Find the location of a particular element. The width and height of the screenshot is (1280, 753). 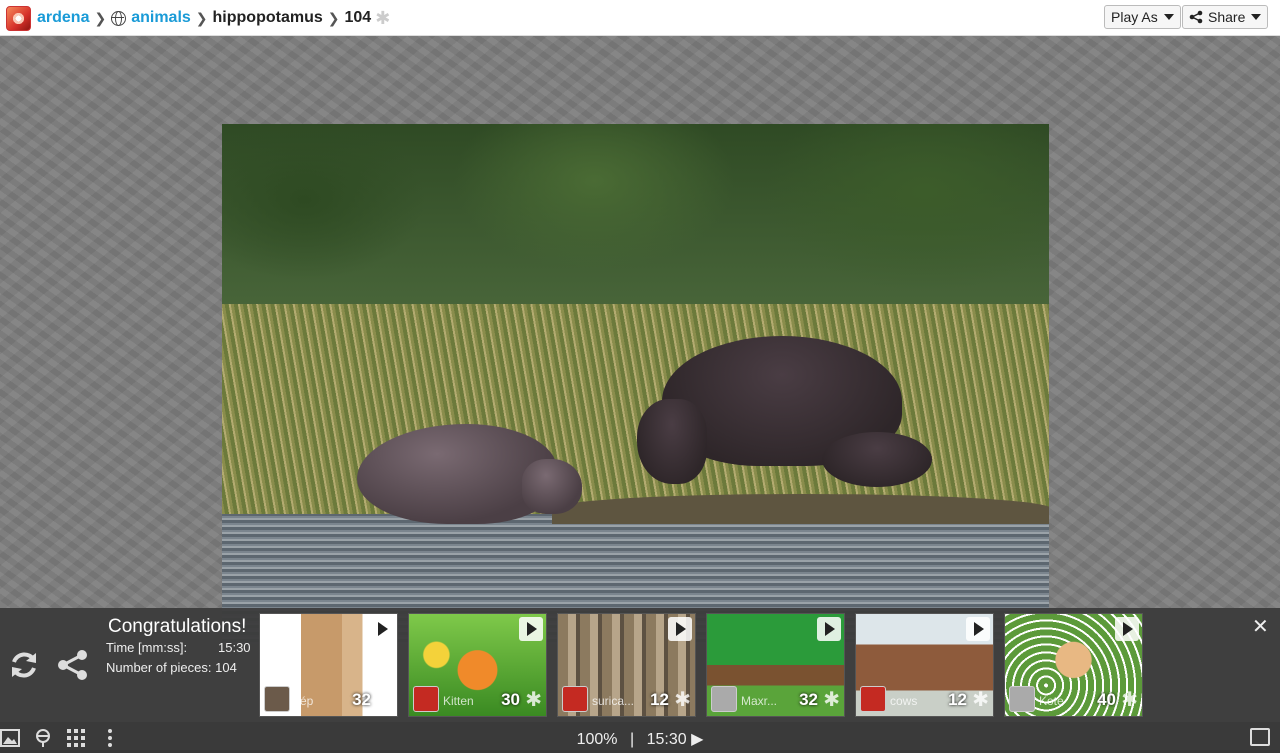

bottom-toolbar: 100% | 15:30 ▶ is located at coordinates (640, 737).